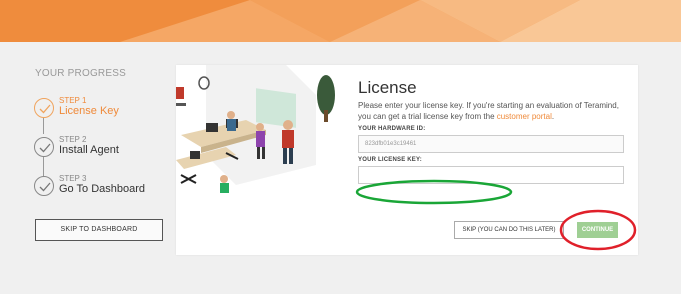 The width and height of the screenshot is (681, 294). Describe the element at coordinates (89, 150) in the screenshot. I see `step-label: Install Agent` at that location.